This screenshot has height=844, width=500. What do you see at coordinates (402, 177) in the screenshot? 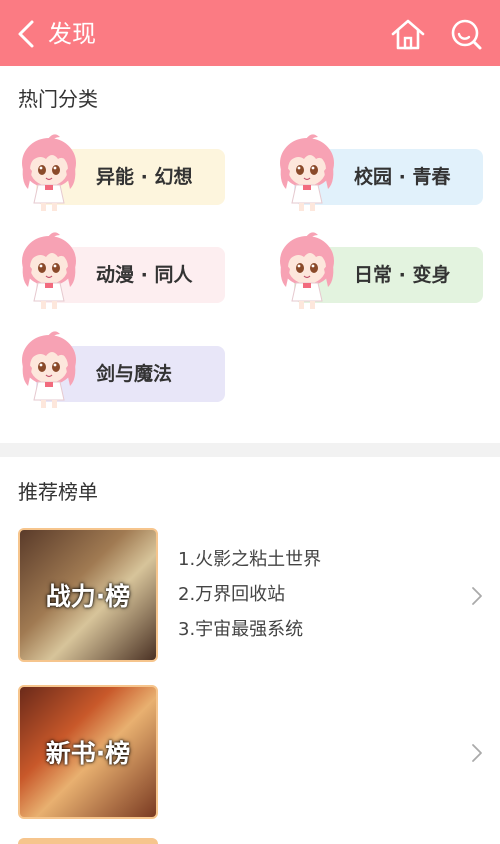
I see `category-label: 校园 · 青春` at bounding box center [402, 177].